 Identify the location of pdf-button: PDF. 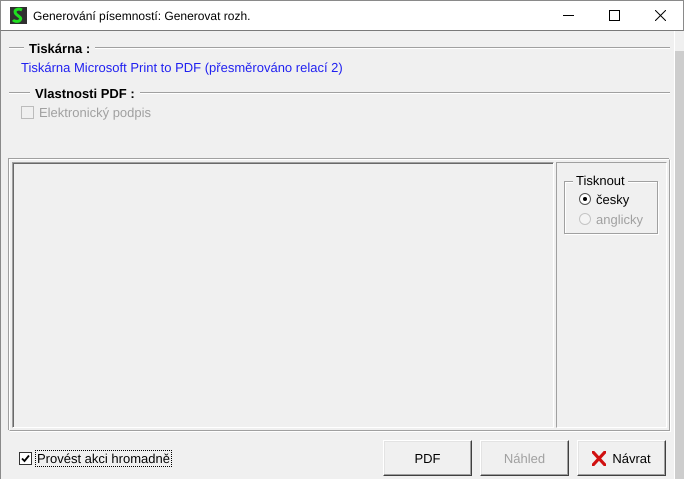
(427, 458).